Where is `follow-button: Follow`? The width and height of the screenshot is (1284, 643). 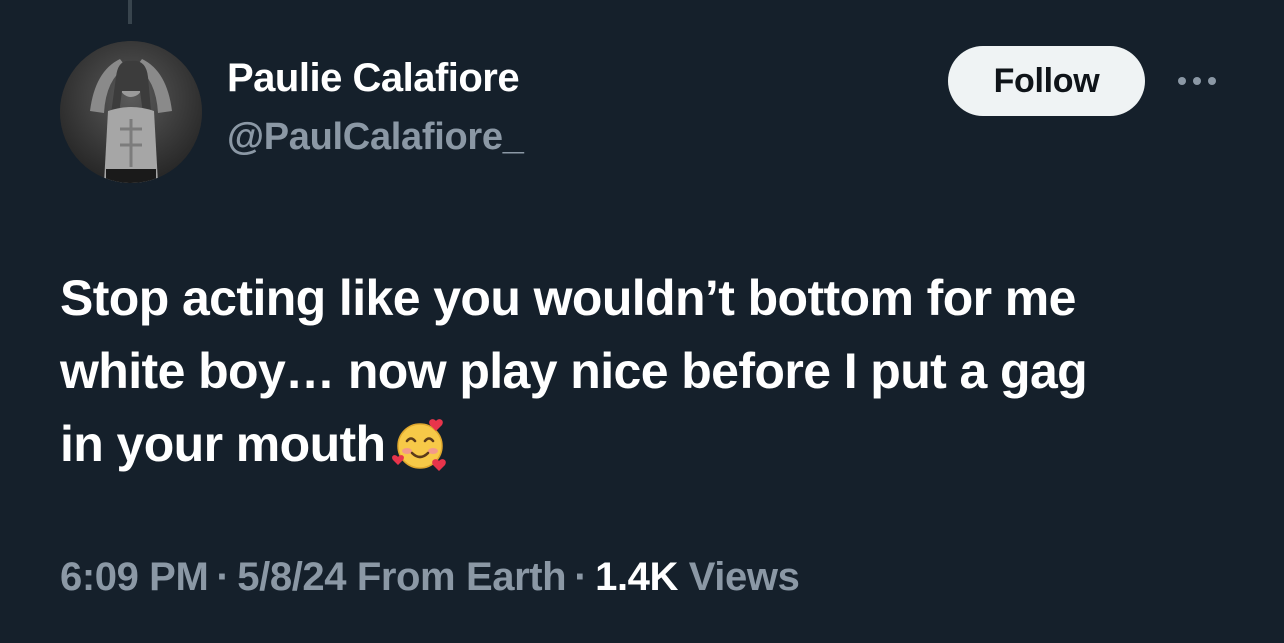
follow-button: Follow is located at coordinates (1046, 81).